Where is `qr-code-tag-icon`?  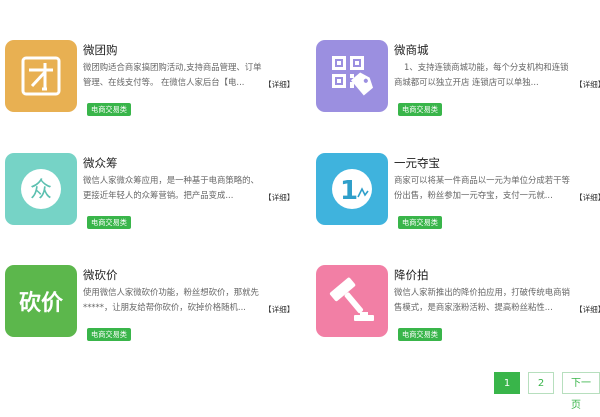
qr-code-tag-icon is located at coordinates (352, 76).